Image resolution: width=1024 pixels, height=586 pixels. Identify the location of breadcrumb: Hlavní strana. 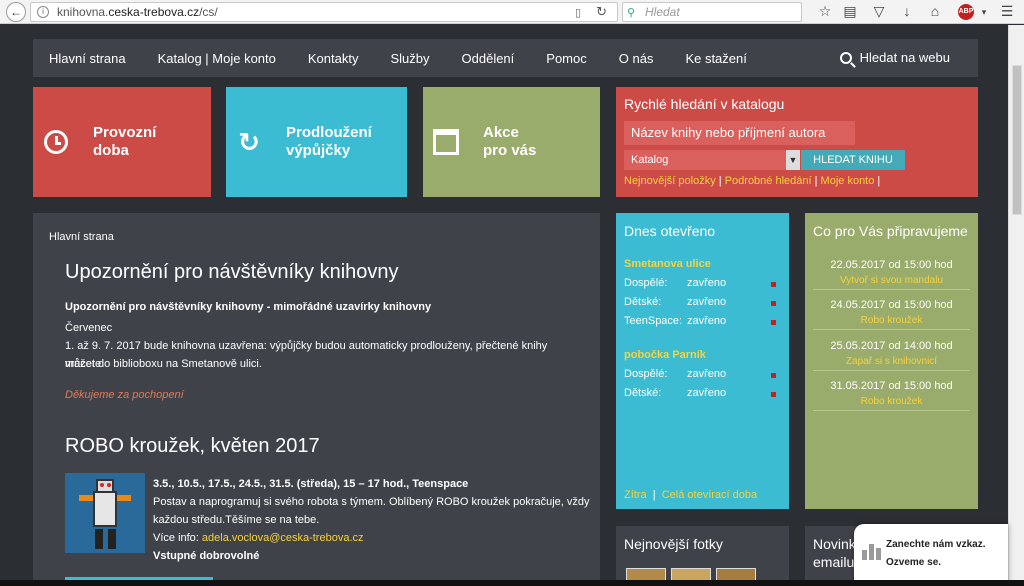
(81, 237).